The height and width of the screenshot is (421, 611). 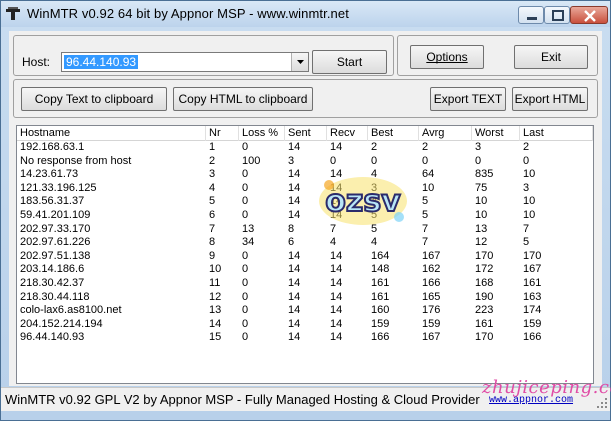 I want to click on table-row: 202.97.61.226 8 34 6 4 4 7 12 5, so click(x=305, y=243).